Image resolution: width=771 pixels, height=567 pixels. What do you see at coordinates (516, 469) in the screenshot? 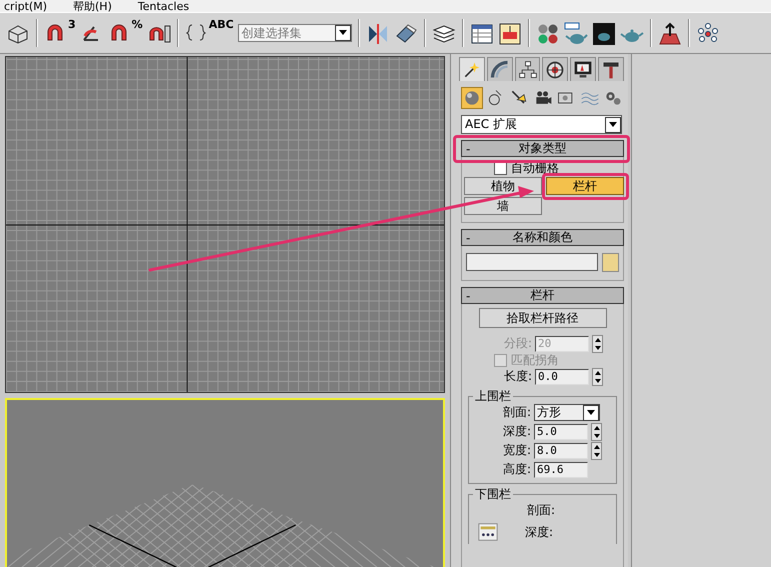
I see `field-label: 高度:` at bounding box center [516, 469].